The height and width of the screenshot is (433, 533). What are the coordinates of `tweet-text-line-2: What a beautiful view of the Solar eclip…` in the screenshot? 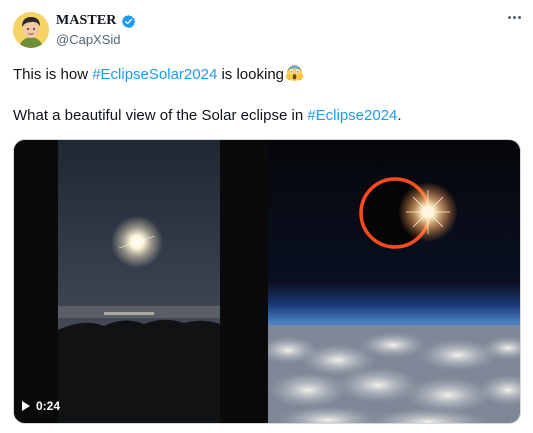 It's located at (207, 116).